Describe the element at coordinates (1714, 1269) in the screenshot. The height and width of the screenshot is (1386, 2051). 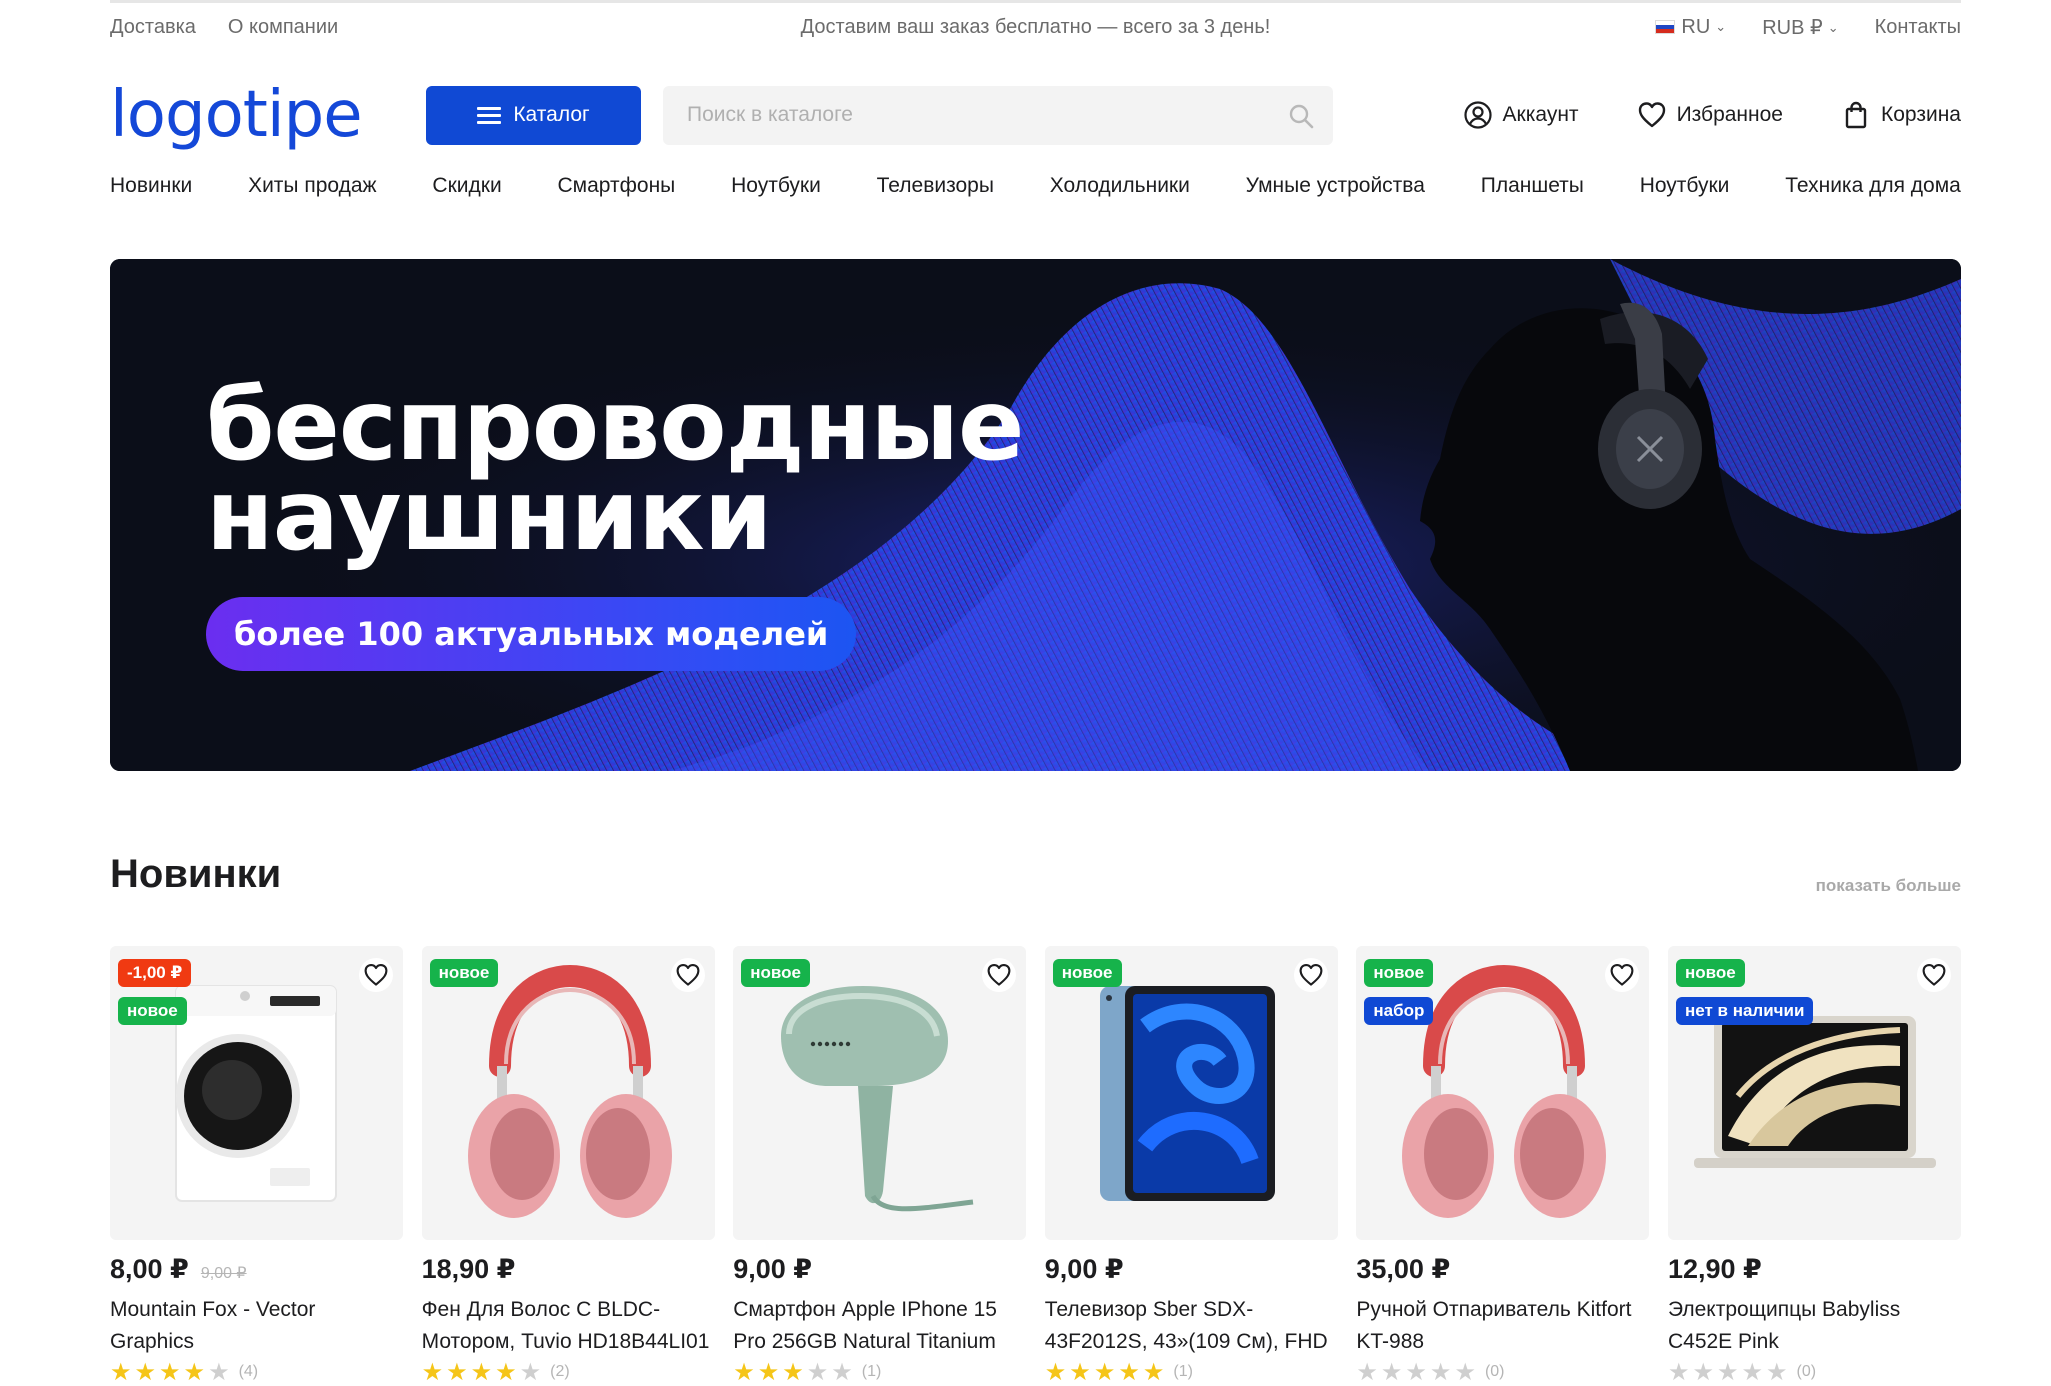
I see `product-price: 12,90 ₽` at that location.